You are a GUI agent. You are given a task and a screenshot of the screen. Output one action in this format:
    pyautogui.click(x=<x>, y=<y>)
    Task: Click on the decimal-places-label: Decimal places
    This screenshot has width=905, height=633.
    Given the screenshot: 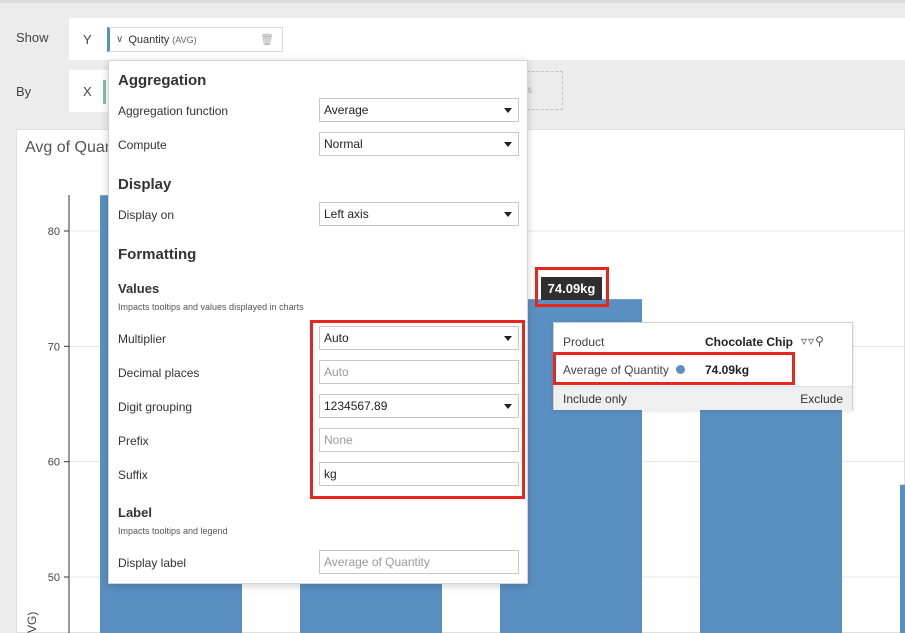 What is the action you would take?
    pyautogui.click(x=159, y=373)
    